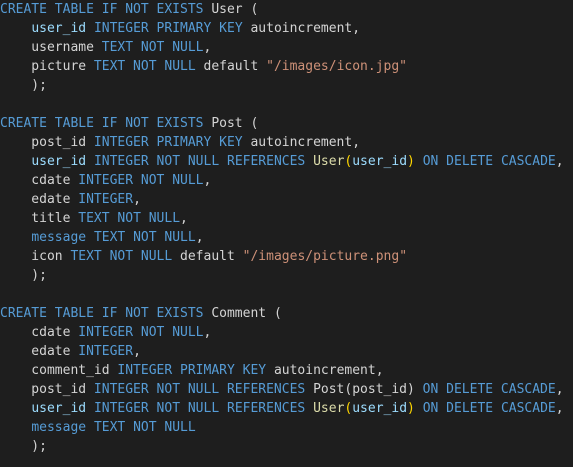  Describe the element at coordinates (337, 66) in the screenshot. I see `code-token: "/images/icon.jpg"` at that location.